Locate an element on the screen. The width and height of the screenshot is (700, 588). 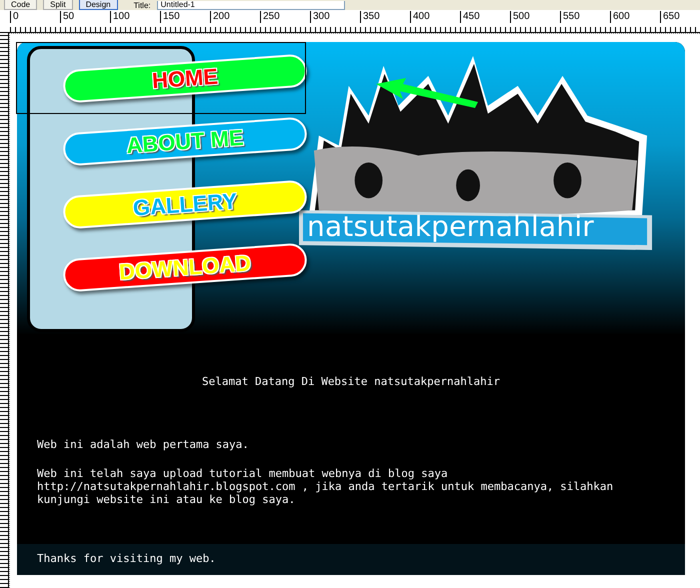
ruler-label: 300 is located at coordinates (320, 17).